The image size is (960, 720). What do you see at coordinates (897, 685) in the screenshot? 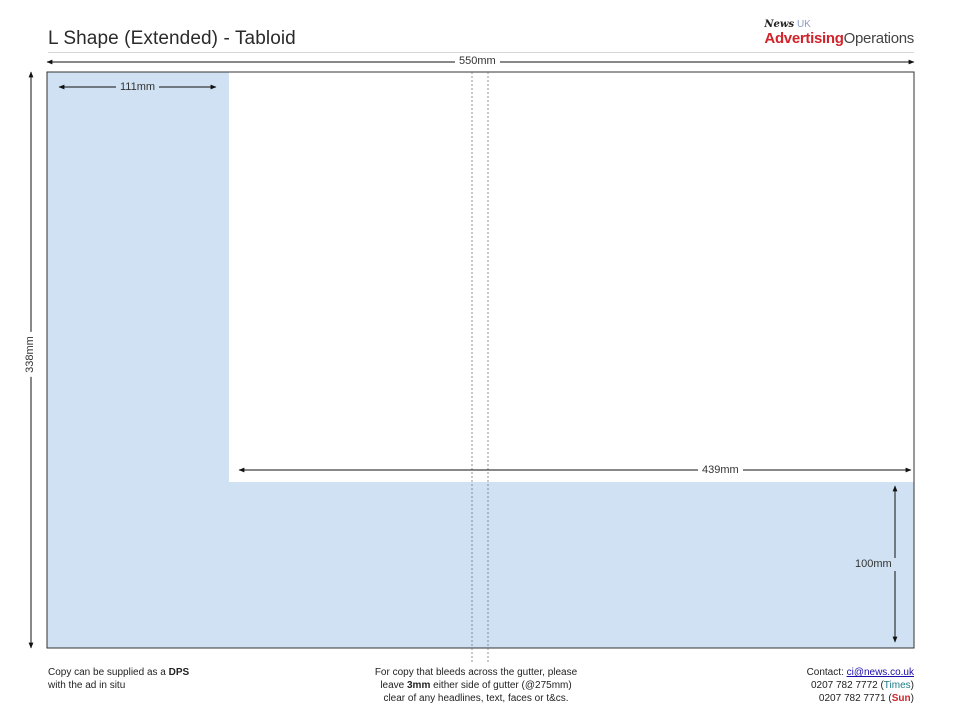
I see `times-label: Times` at bounding box center [897, 685].